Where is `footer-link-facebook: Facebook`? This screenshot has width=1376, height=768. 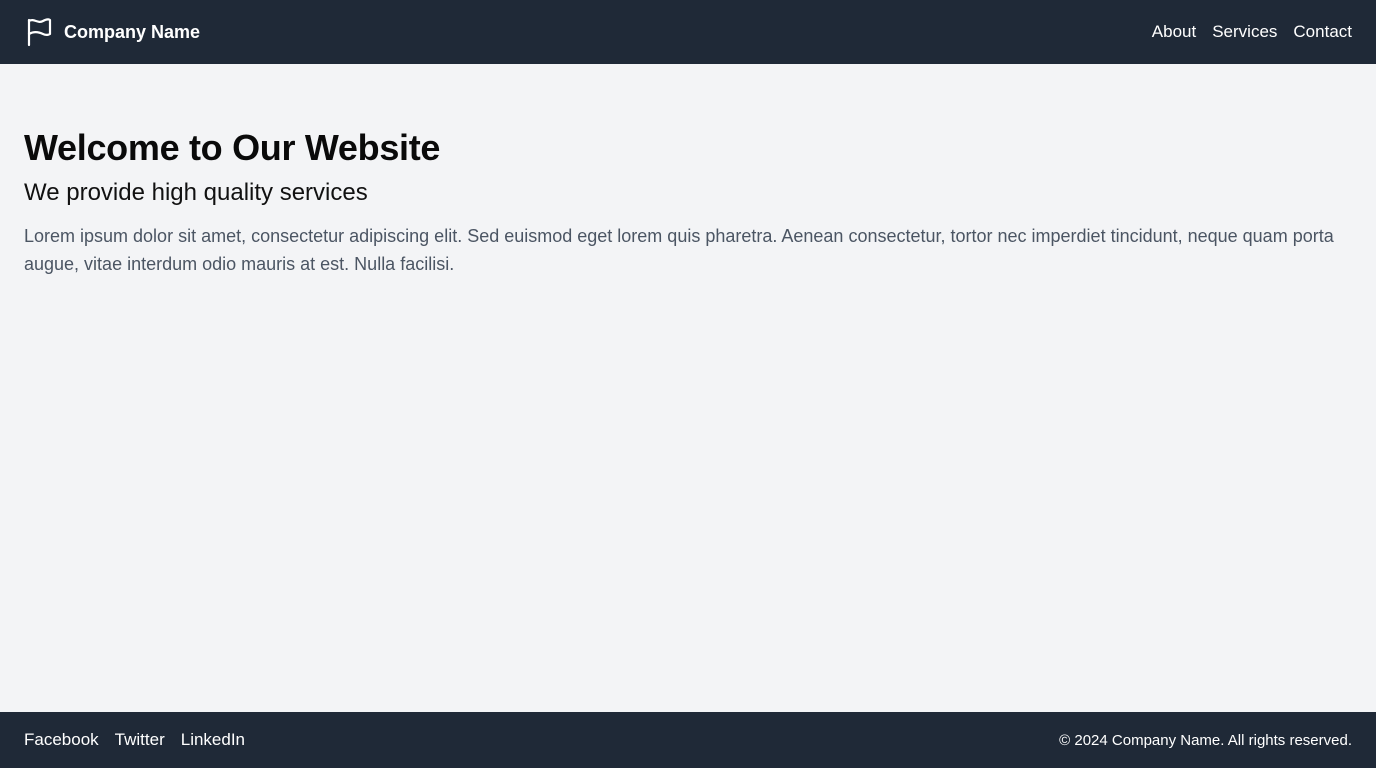
footer-link-facebook: Facebook is located at coordinates (61, 740).